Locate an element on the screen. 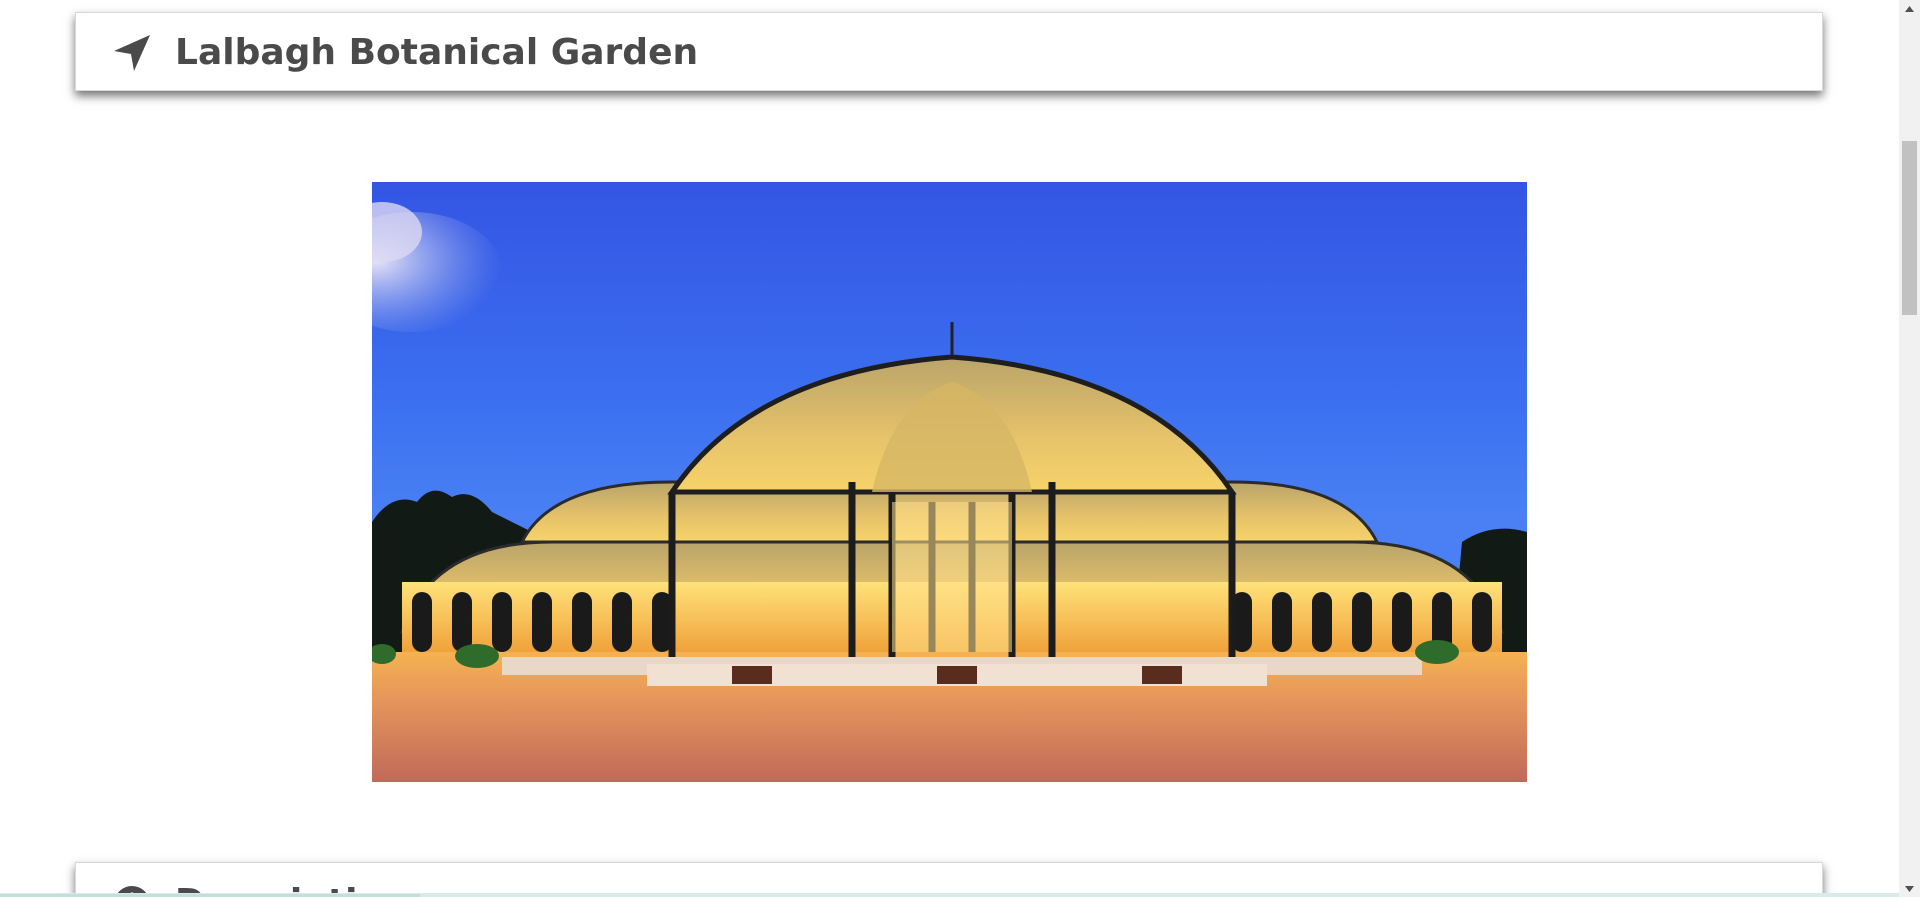  scroll-down-arrow-icon is located at coordinates (1909, 888).